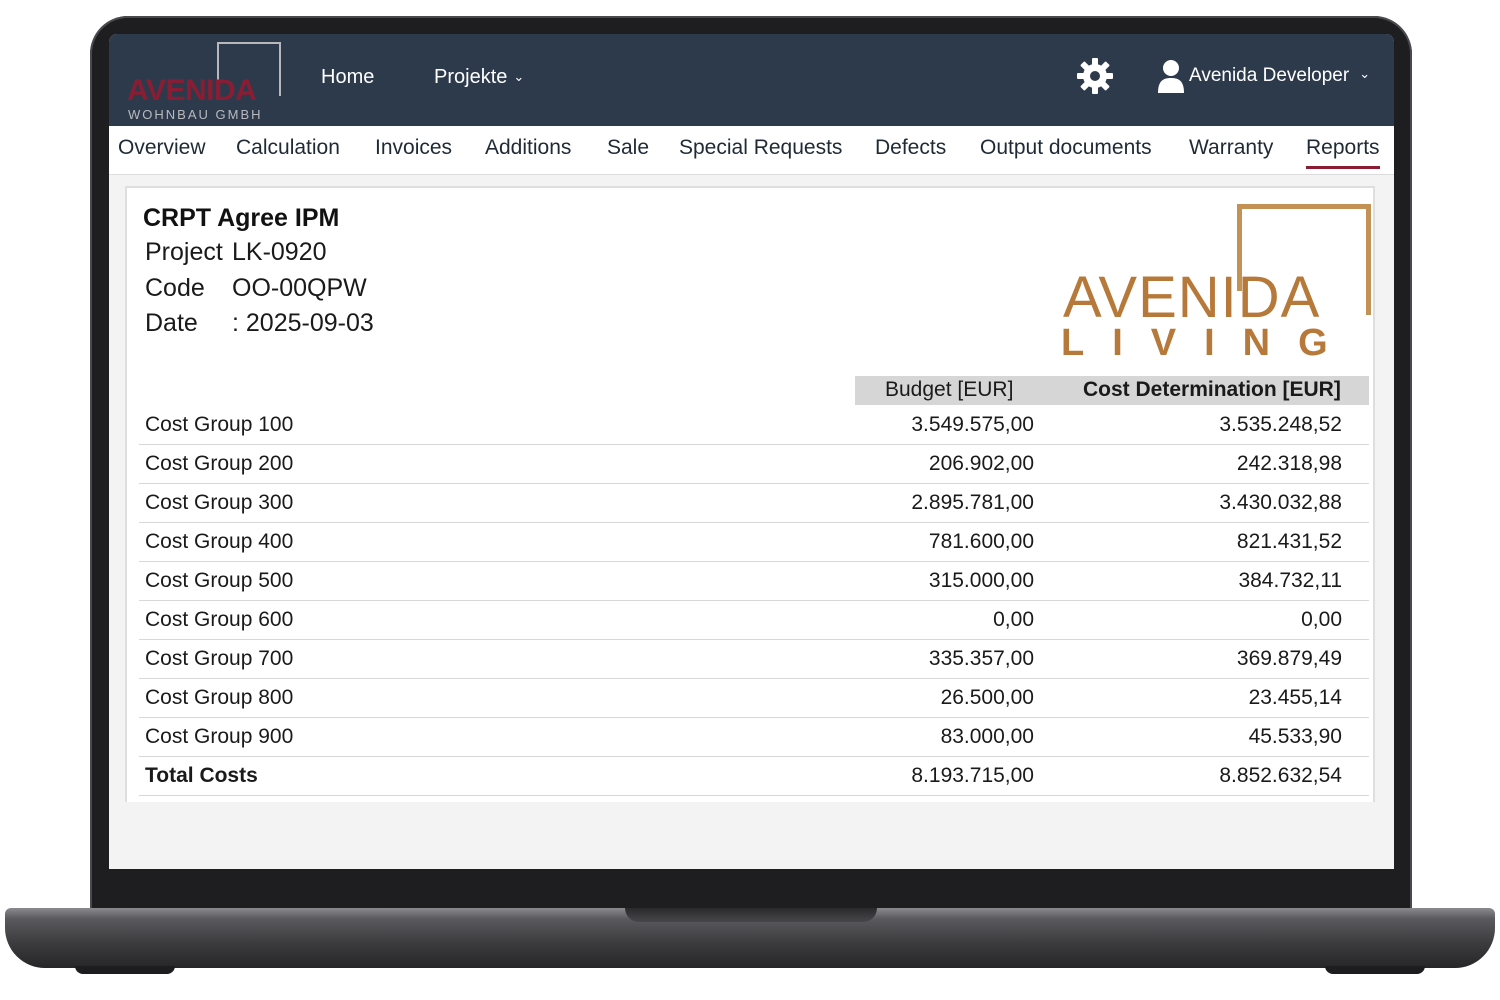  What do you see at coordinates (981, 658) in the screenshot?
I see `budget-value: 335.357,00` at bounding box center [981, 658].